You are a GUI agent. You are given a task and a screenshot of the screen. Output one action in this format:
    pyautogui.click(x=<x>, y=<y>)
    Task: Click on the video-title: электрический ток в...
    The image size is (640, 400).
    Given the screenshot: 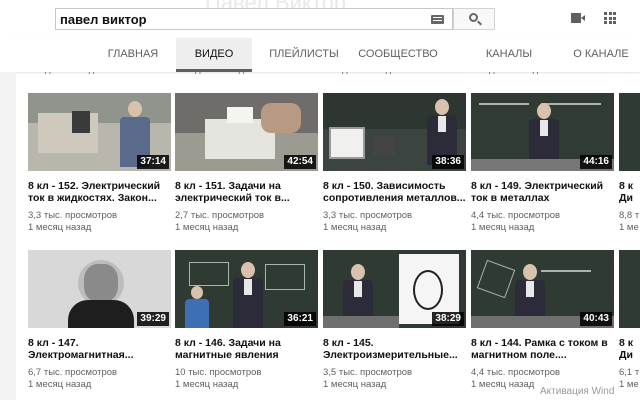 What is the action you would take?
    pyautogui.click(x=247, y=198)
    